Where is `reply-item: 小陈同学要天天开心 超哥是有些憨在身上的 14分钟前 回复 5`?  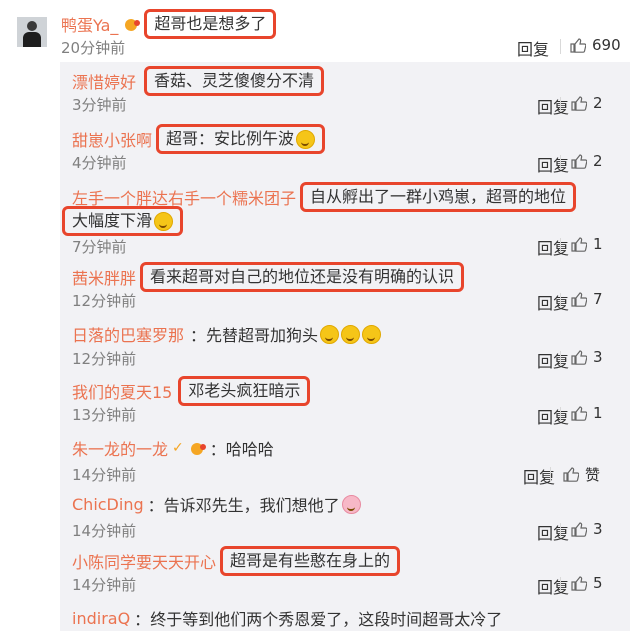
reply-item: 小陈同学要天天开心 超哥是有些憨在身上的 14分钟前 回复 5 is located at coordinates (345, 570).